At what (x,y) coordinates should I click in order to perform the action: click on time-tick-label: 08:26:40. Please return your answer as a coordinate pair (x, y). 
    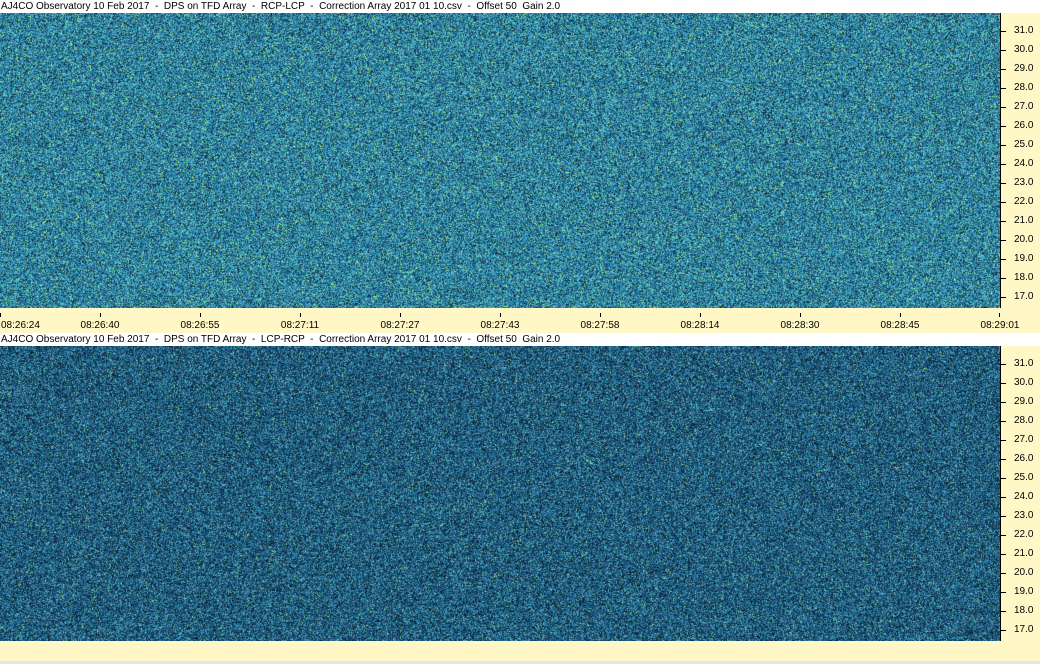
    Looking at the image, I should click on (100, 325).